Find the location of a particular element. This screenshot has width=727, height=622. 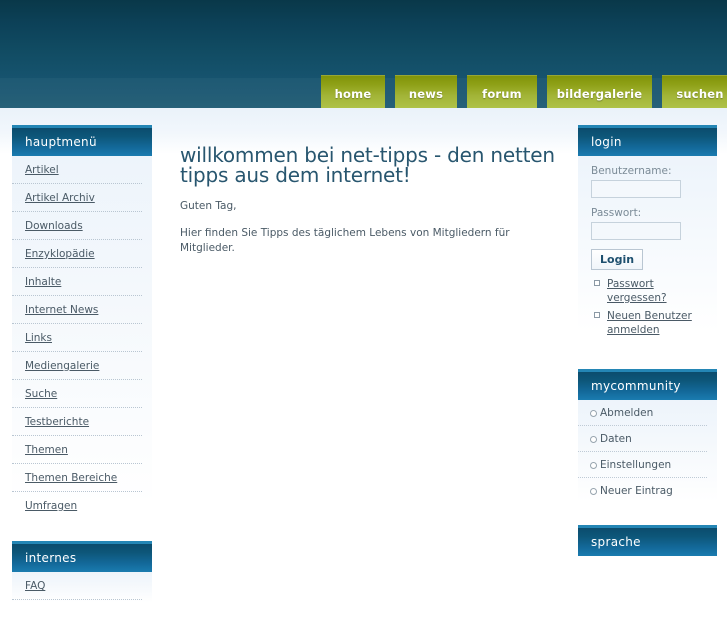

sidebar-item-artikel-archiv: Artikel Archiv is located at coordinates (77, 198).